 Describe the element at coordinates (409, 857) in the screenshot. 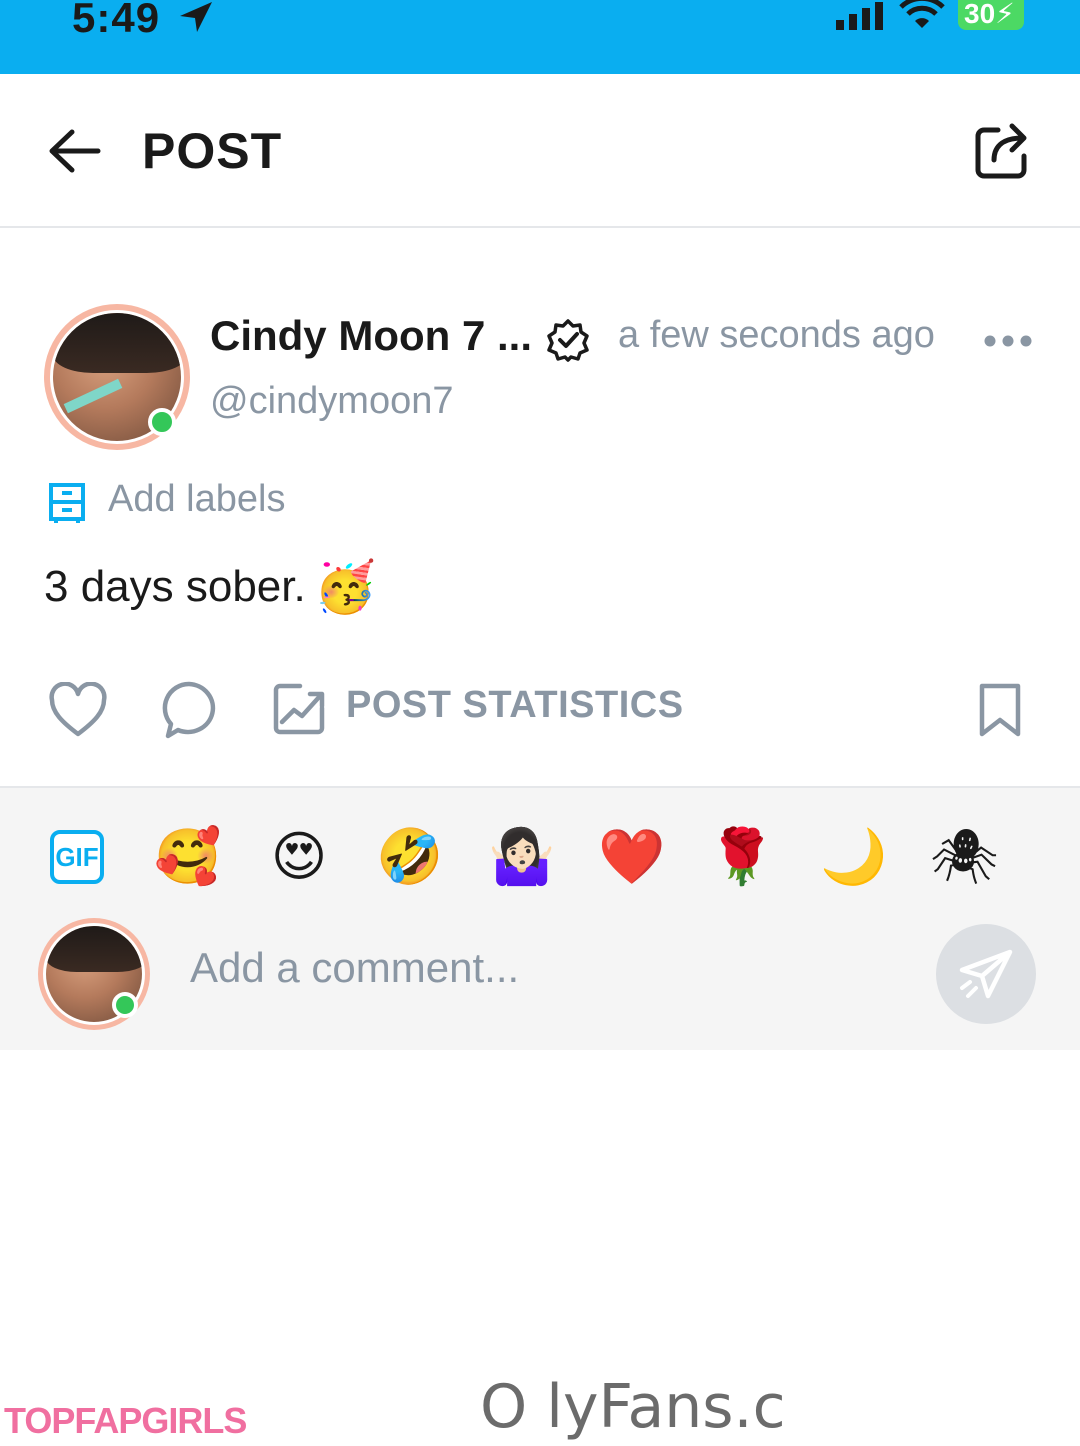

I see `emoji-rofl: 🤣` at that location.